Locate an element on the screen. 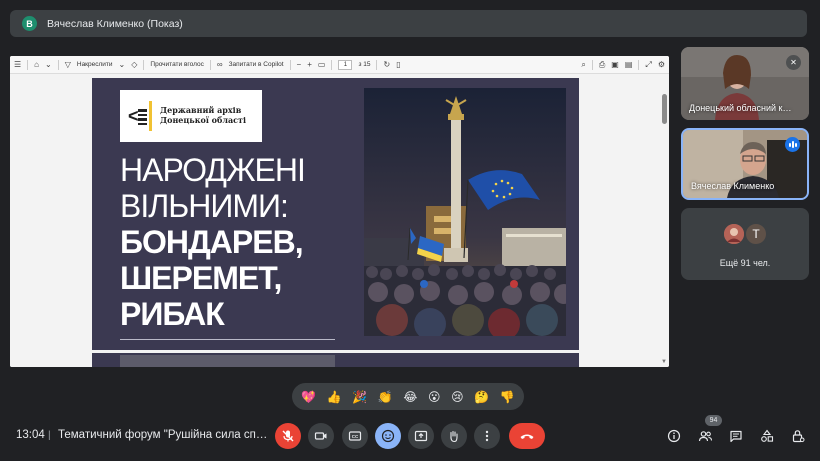 The height and width of the screenshot is (461, 820). pdf-scrollbar is located at coordinates (664, 109).